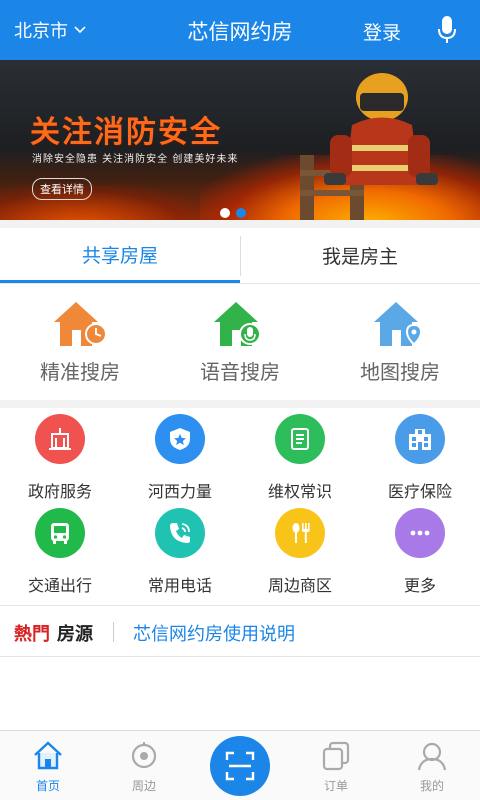  I want to click on service-label: 河西力量, so click(179, 491).